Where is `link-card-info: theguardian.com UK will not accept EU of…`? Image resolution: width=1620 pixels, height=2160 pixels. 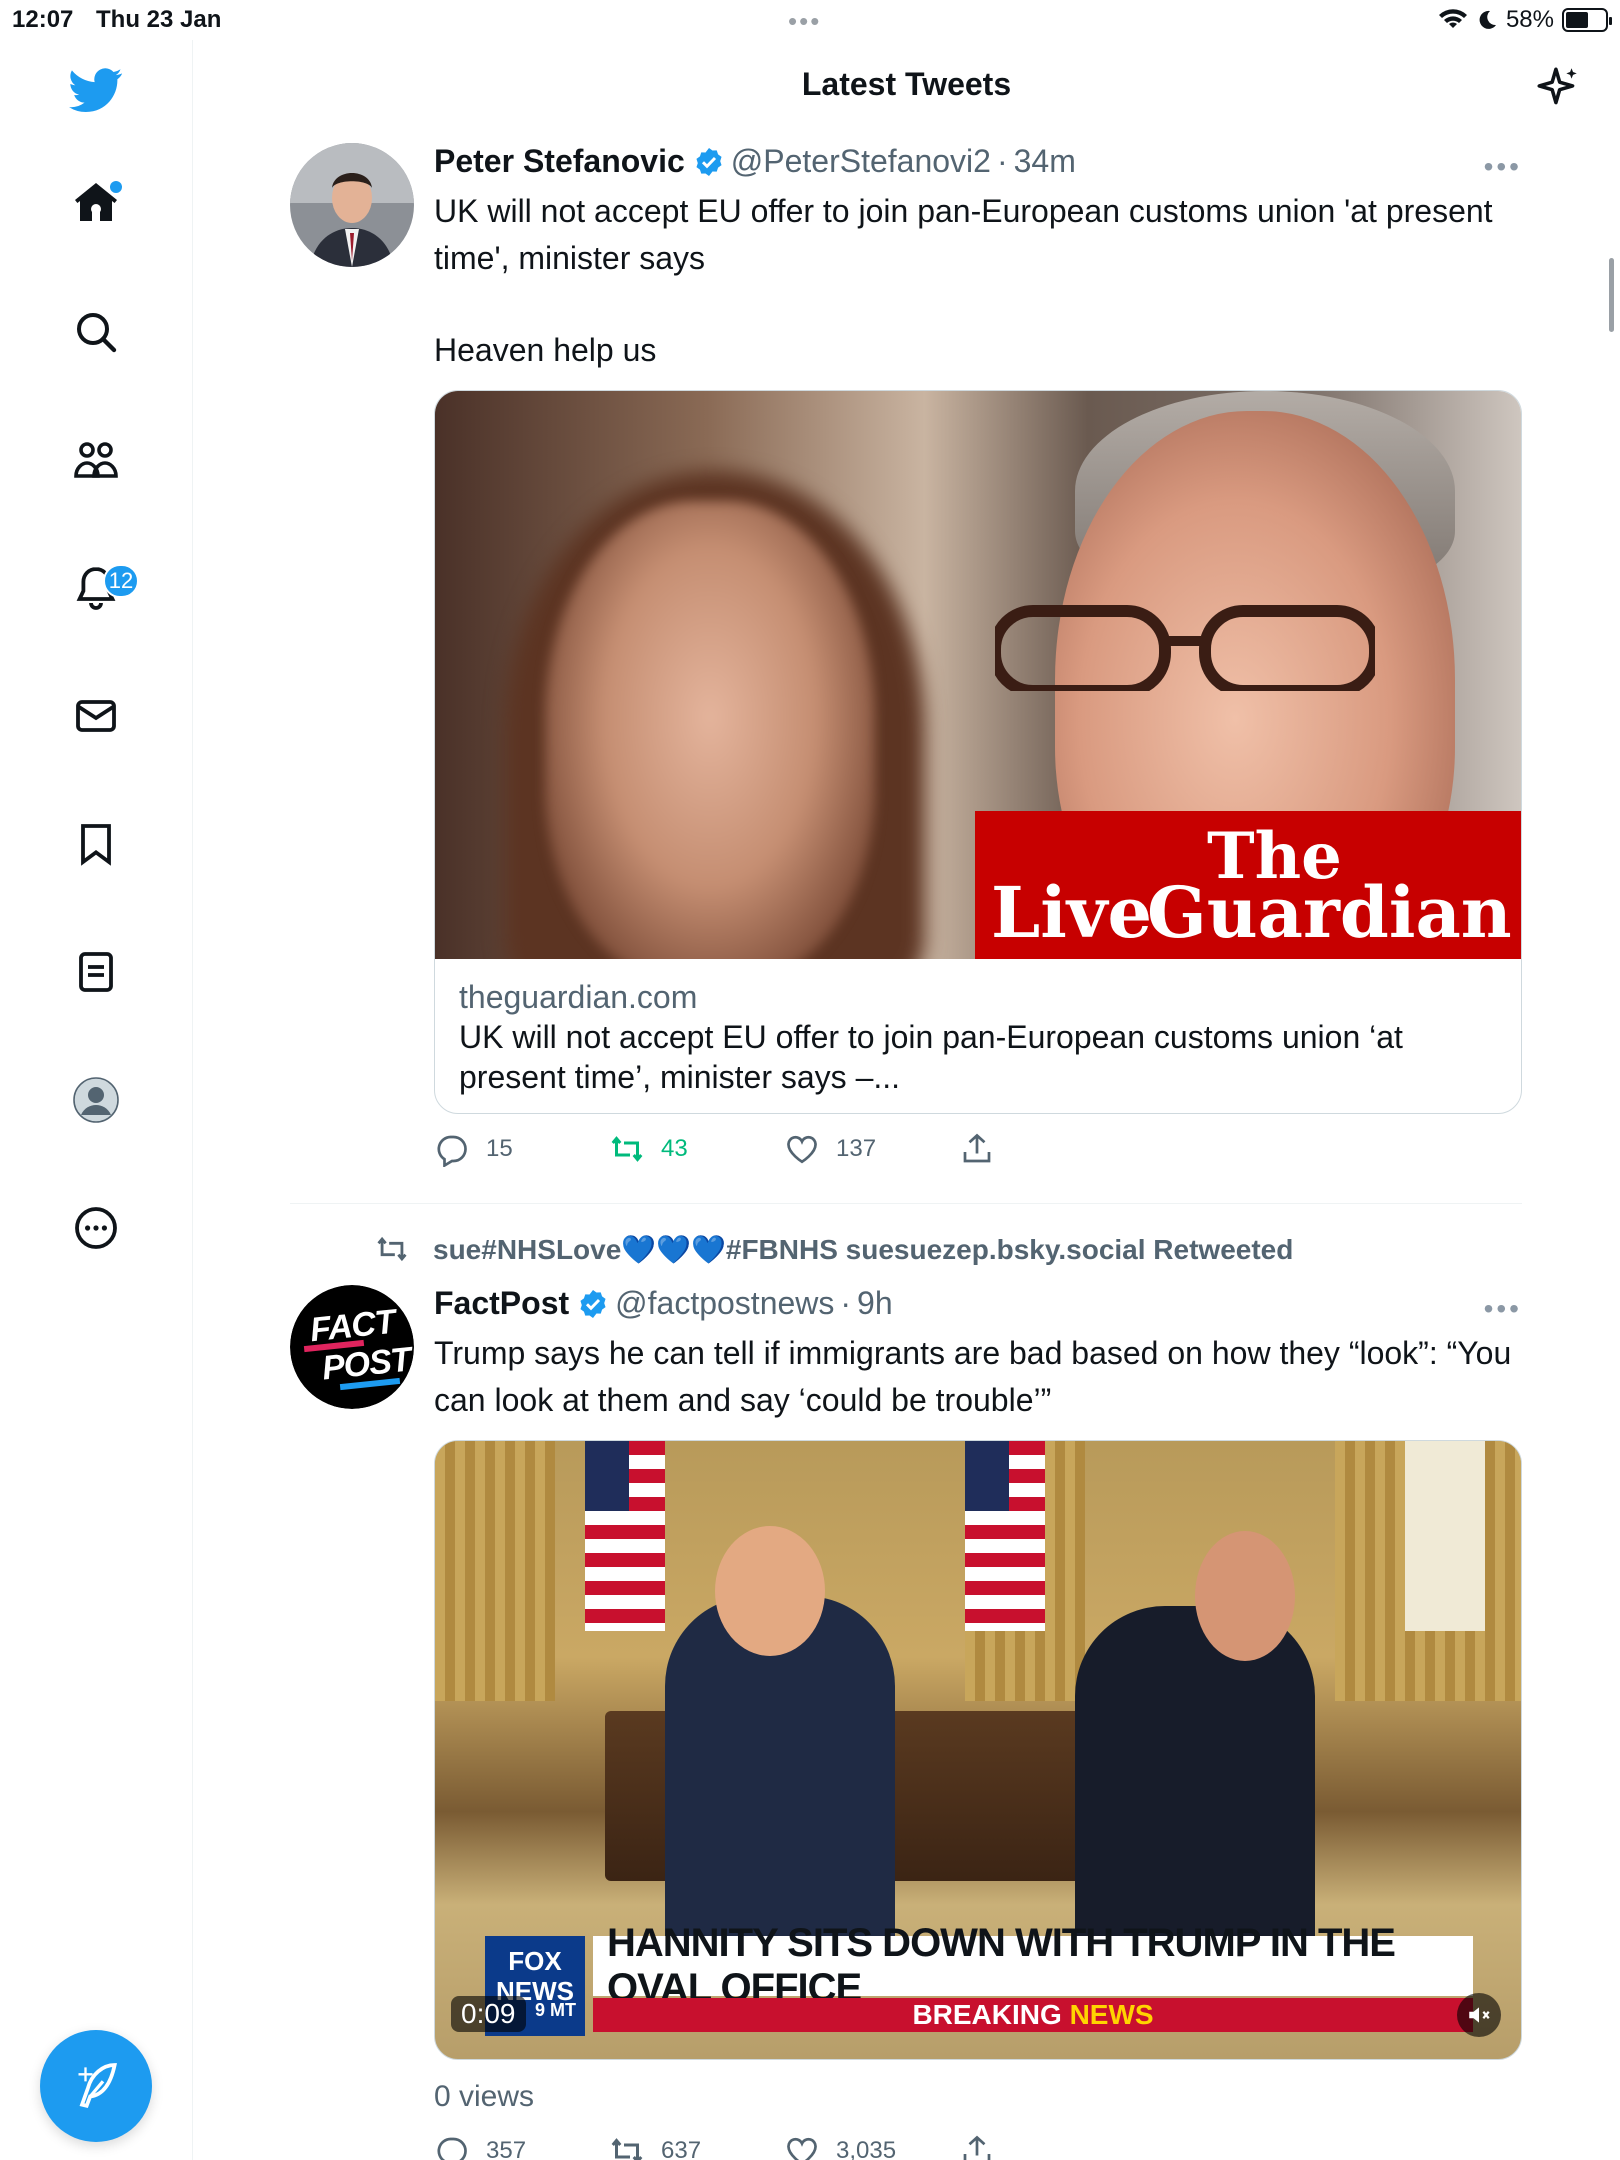
link-card-info: theguardian.com UK will not accept EU of… is located at coordinates (978, 1036).